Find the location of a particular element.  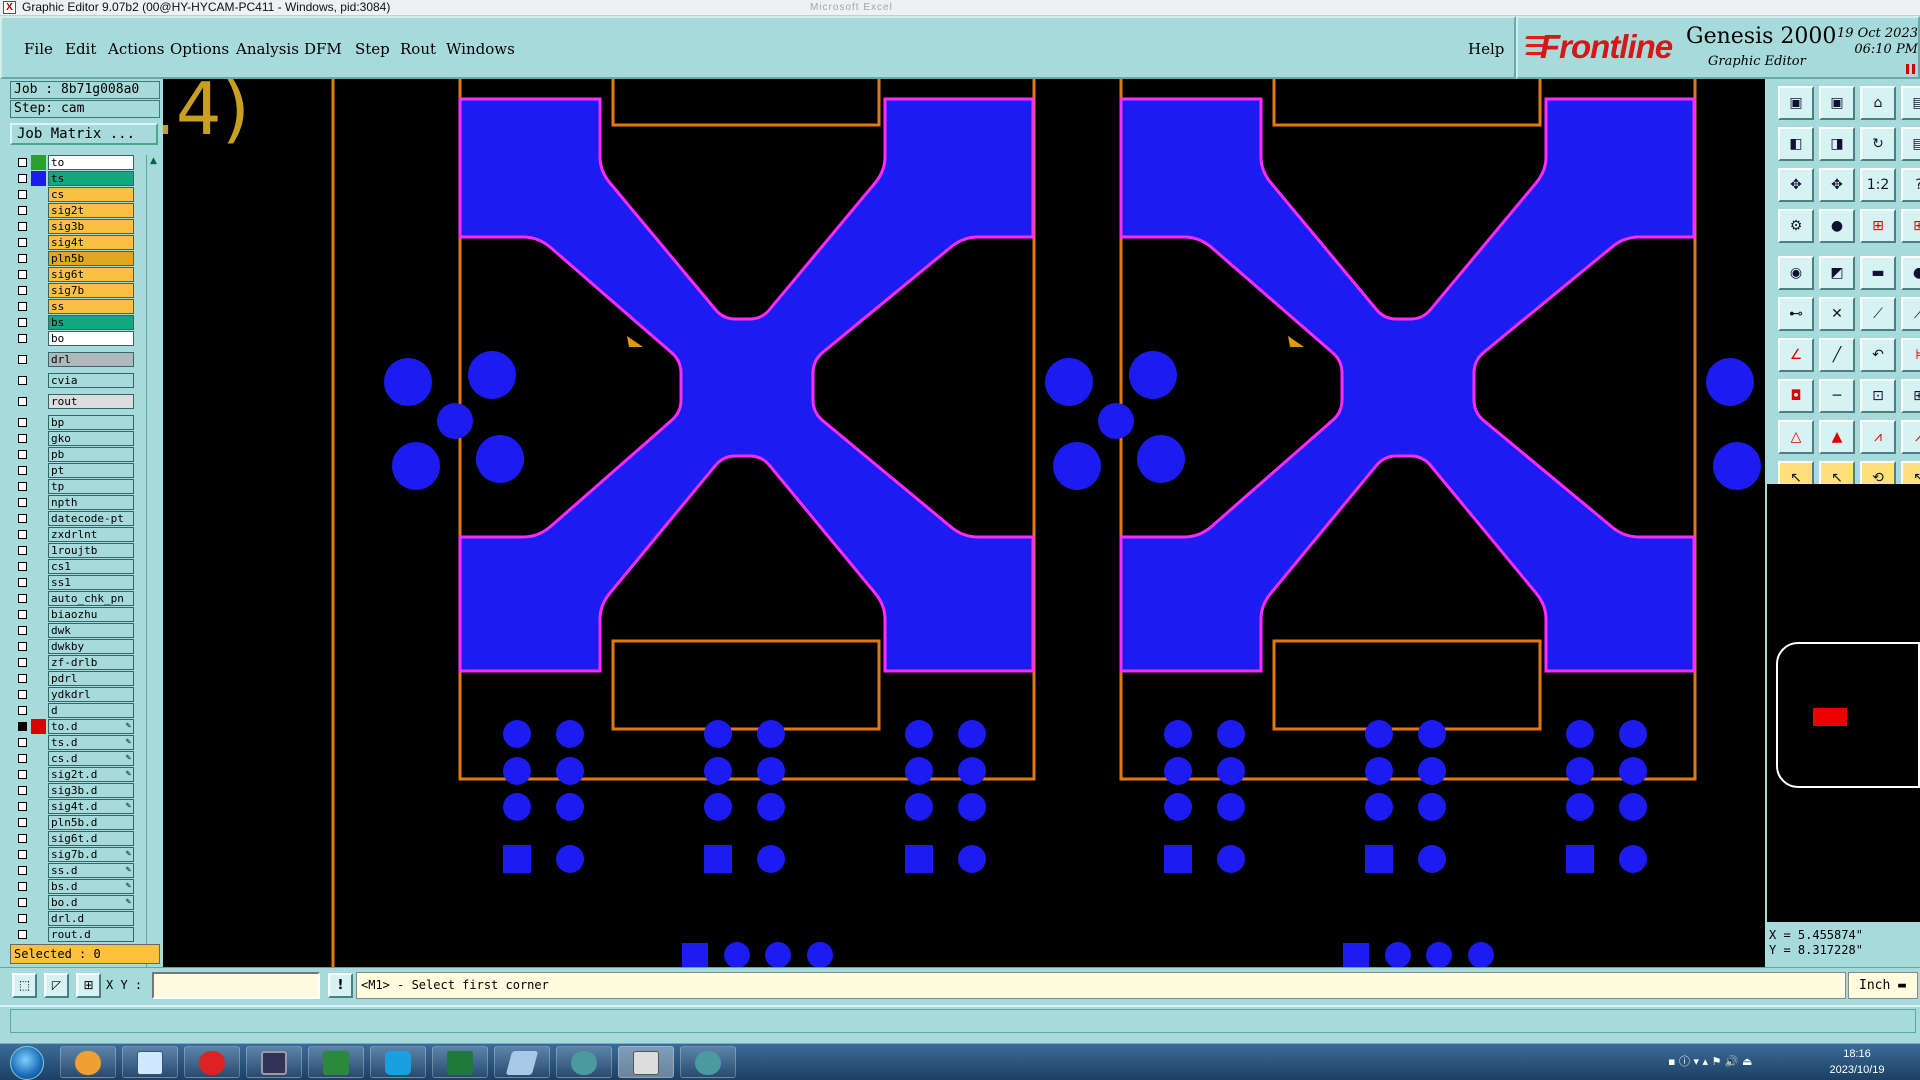

layer-name: biaozhu is located at coordinates (91, 614).